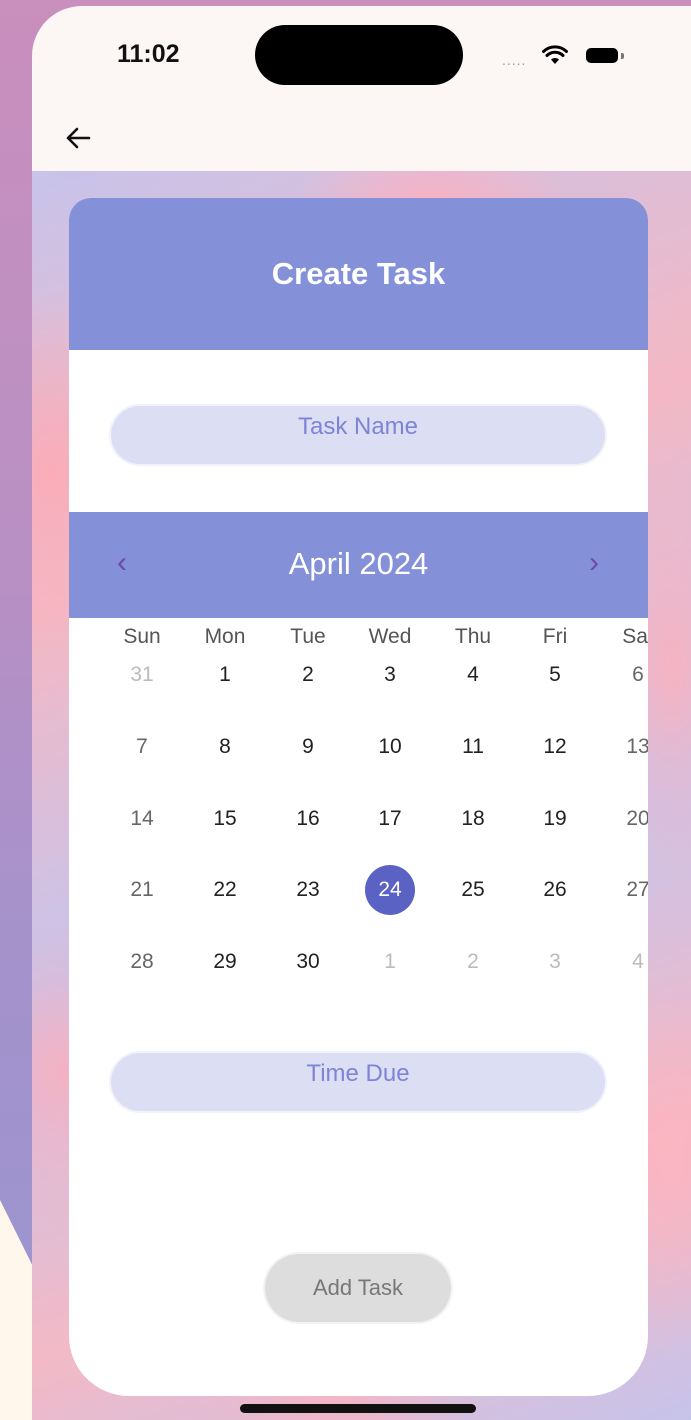 The height and width of the screenshot is (1420, 691). Describe the element at coordinates (390, 747) in the screenshot. I see `calendar-day: 10` at that location.